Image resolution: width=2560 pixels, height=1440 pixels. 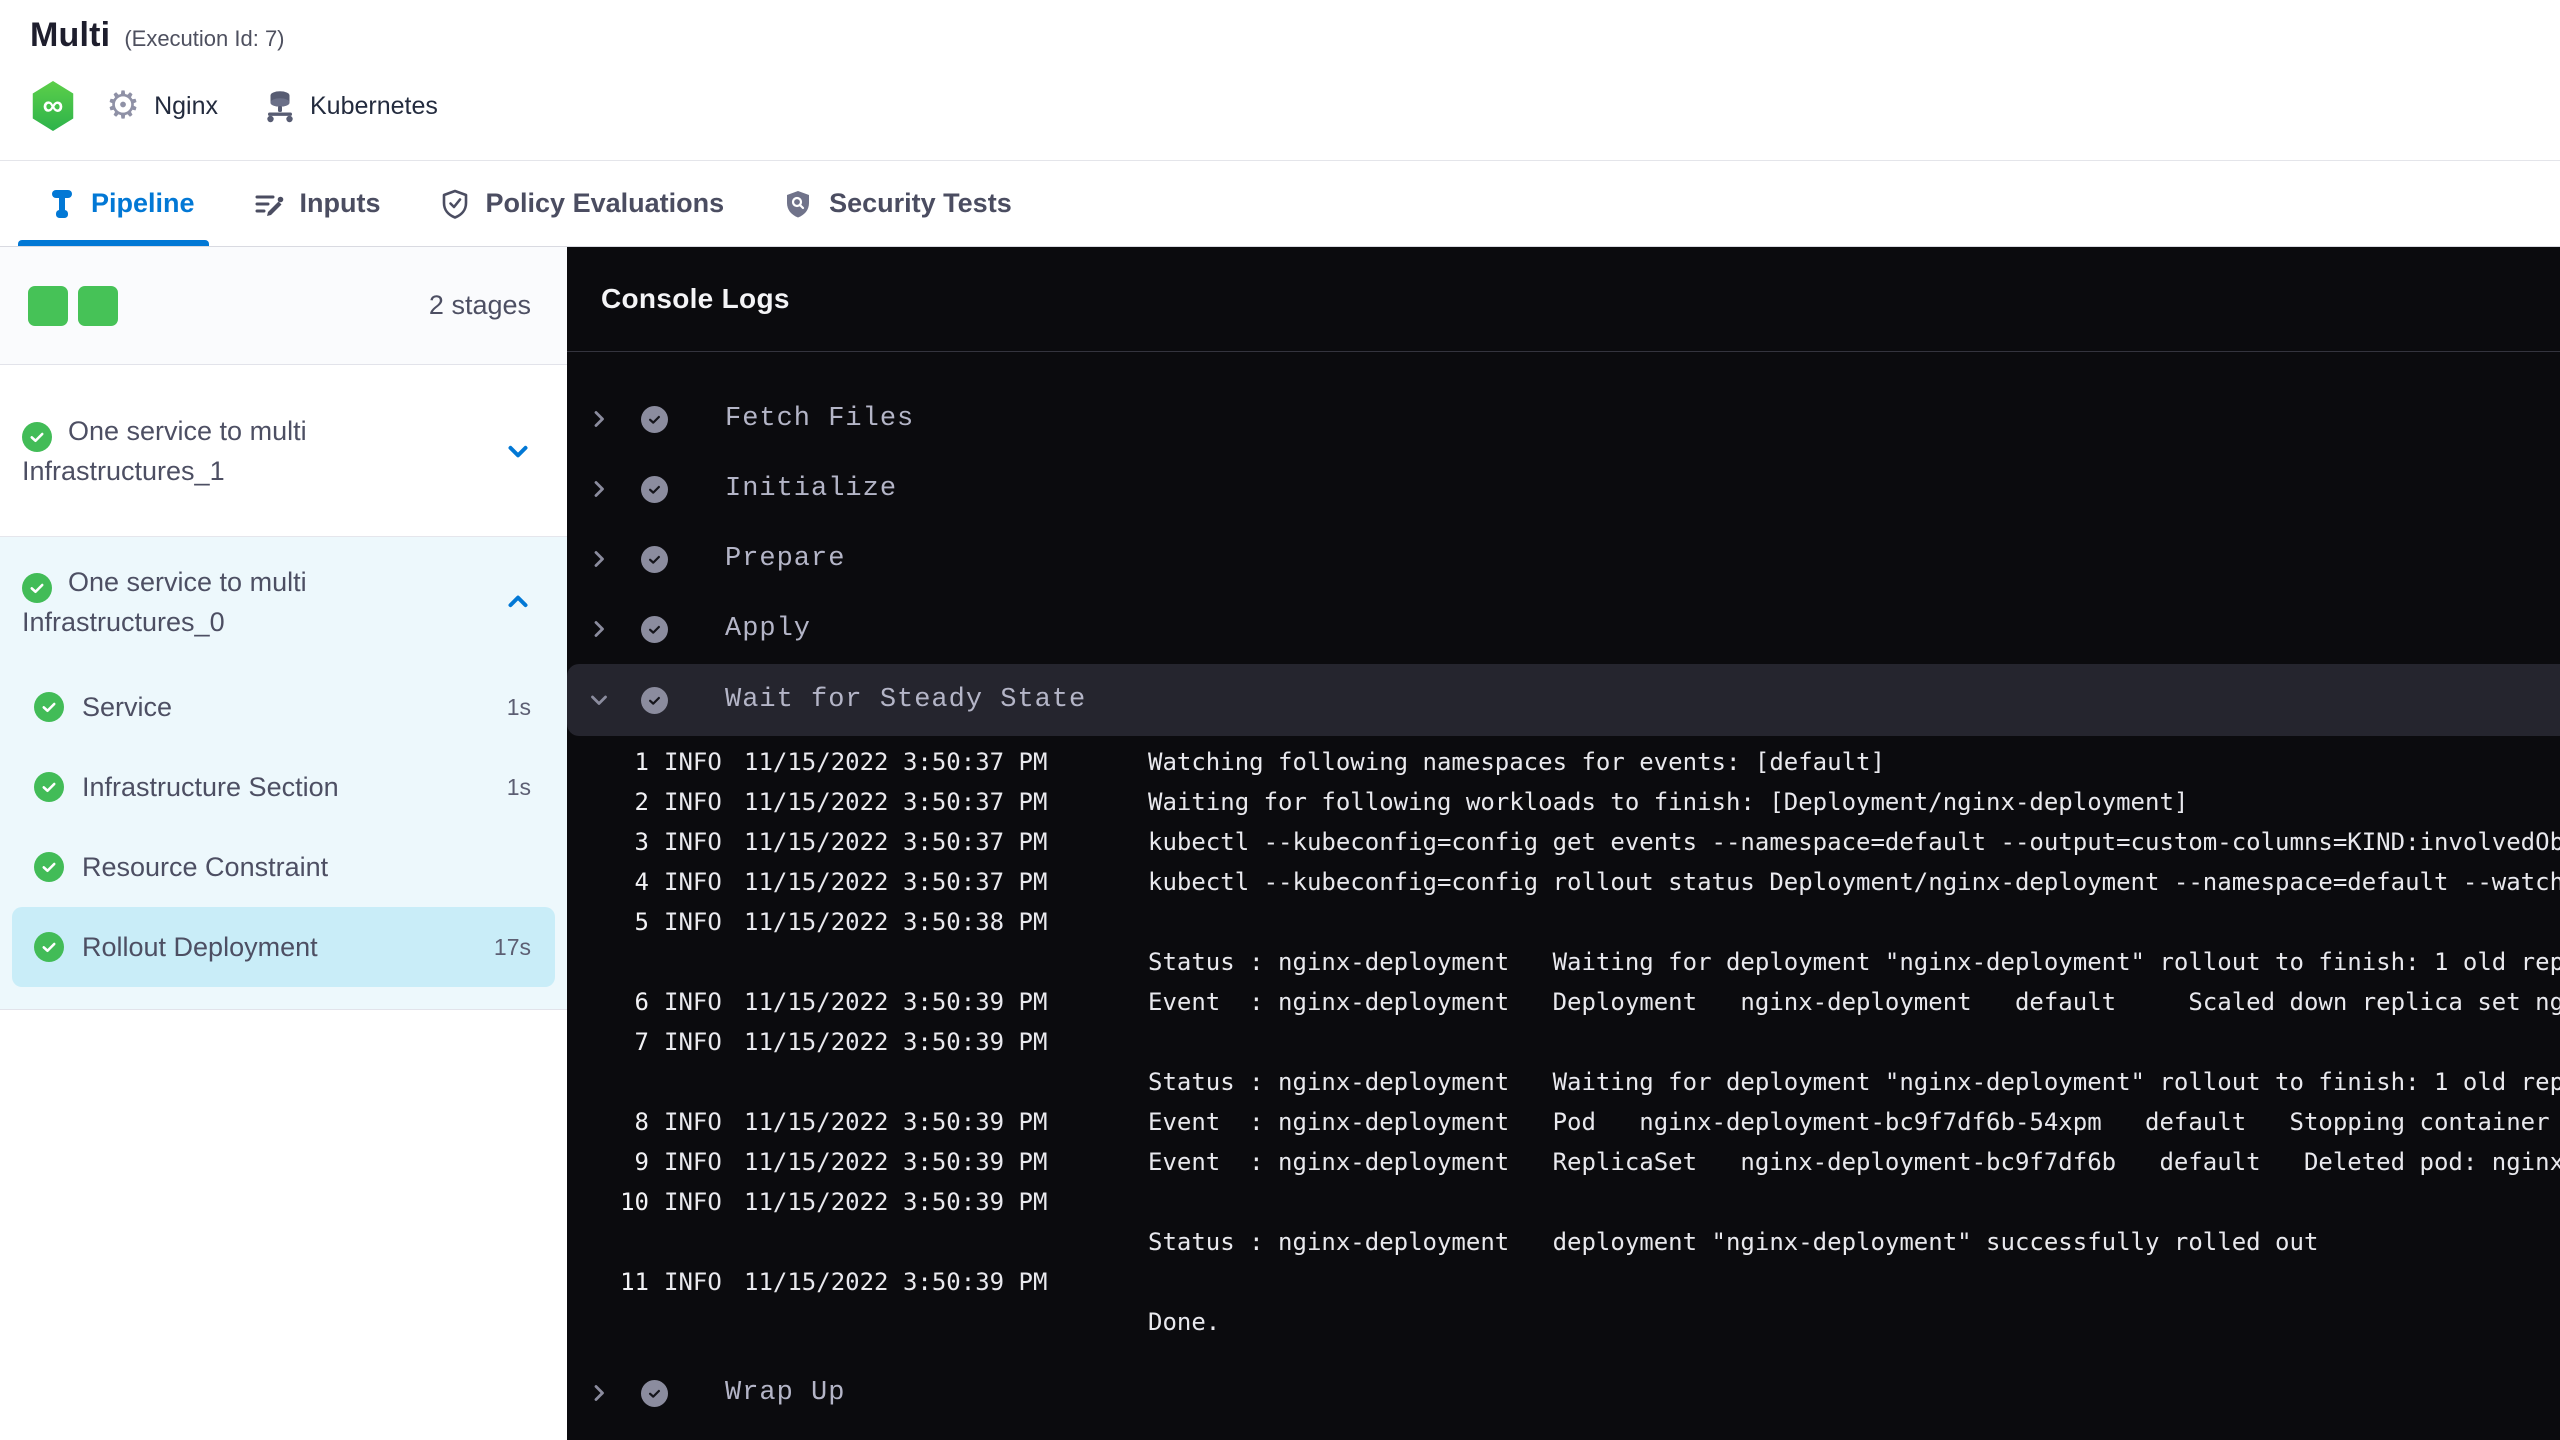 I want to click on pipeline-icon, so click(x=62, y=204).